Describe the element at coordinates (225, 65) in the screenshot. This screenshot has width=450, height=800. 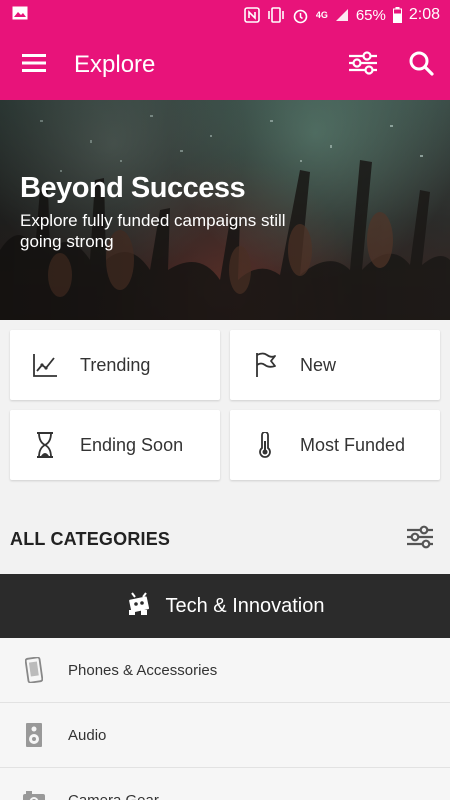
I see `app-bar: Explore` at that location.